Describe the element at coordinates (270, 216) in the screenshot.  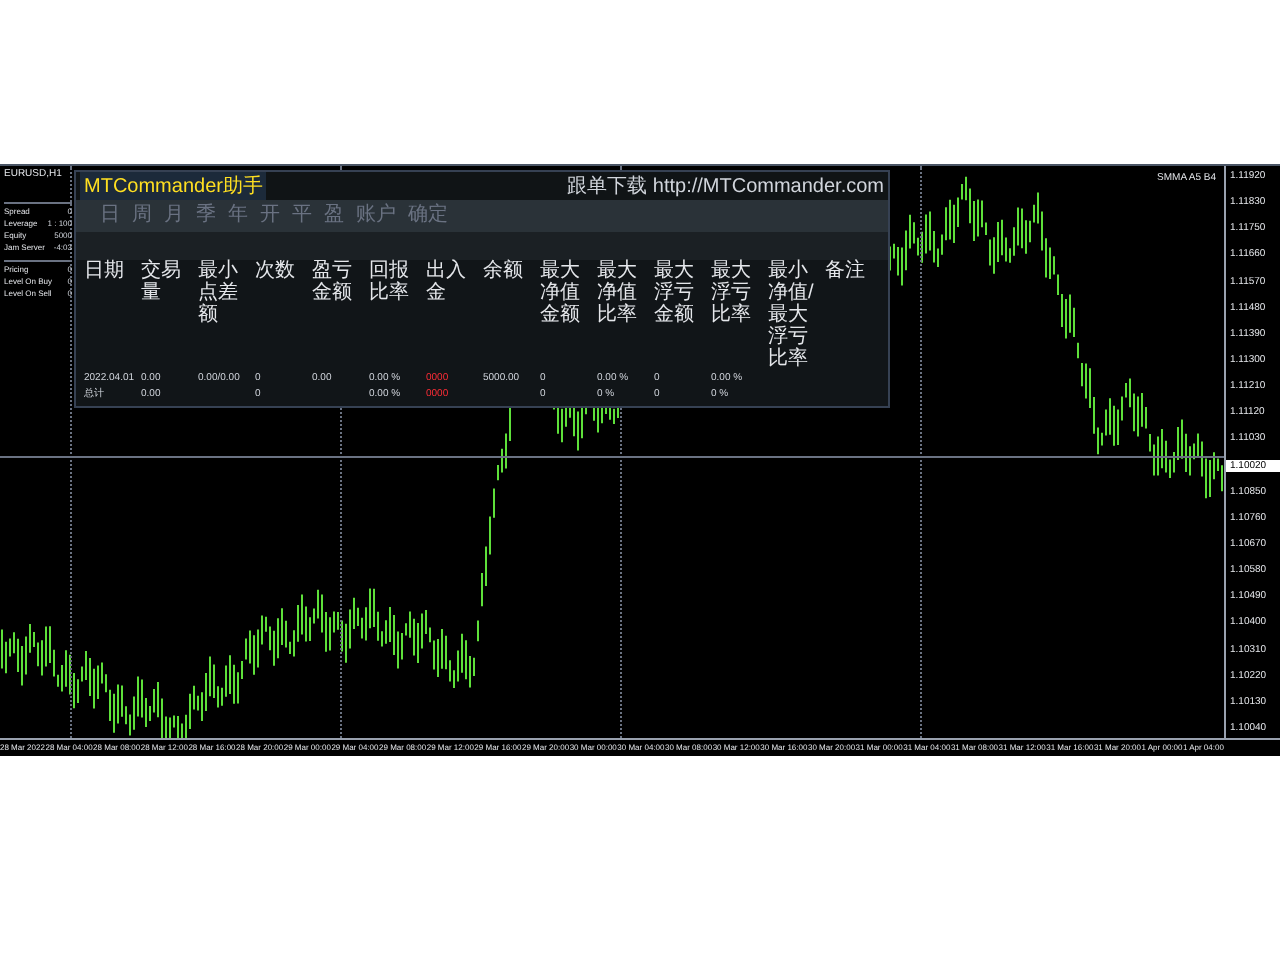
I see `toolbar-button: 开` at that location.